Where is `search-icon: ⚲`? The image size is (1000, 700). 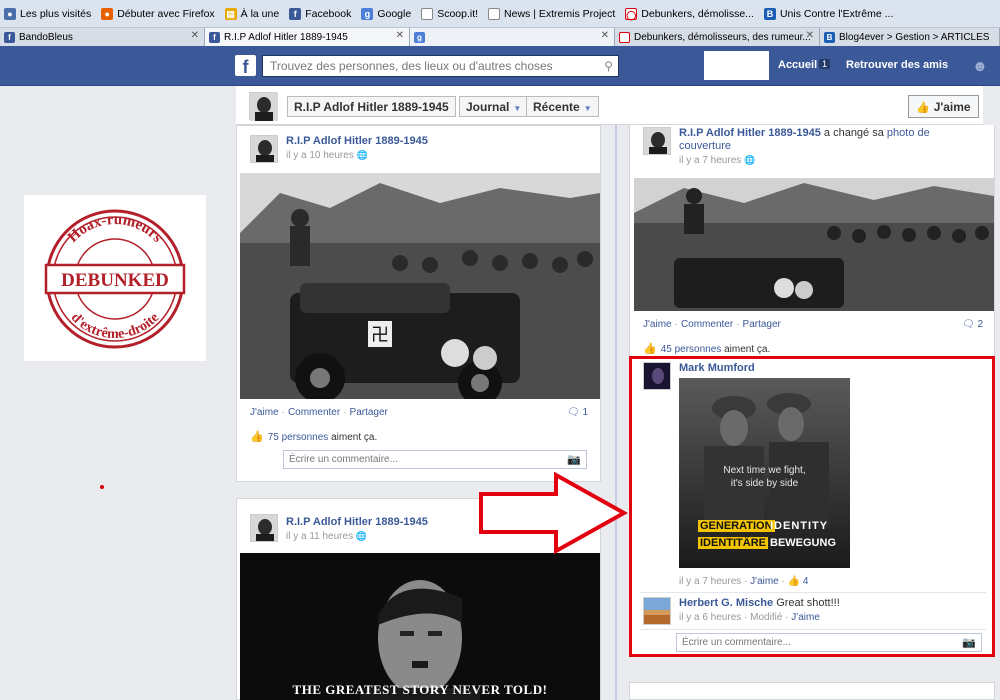 search-icon: ⚲ is located at coordinates (608, 66).